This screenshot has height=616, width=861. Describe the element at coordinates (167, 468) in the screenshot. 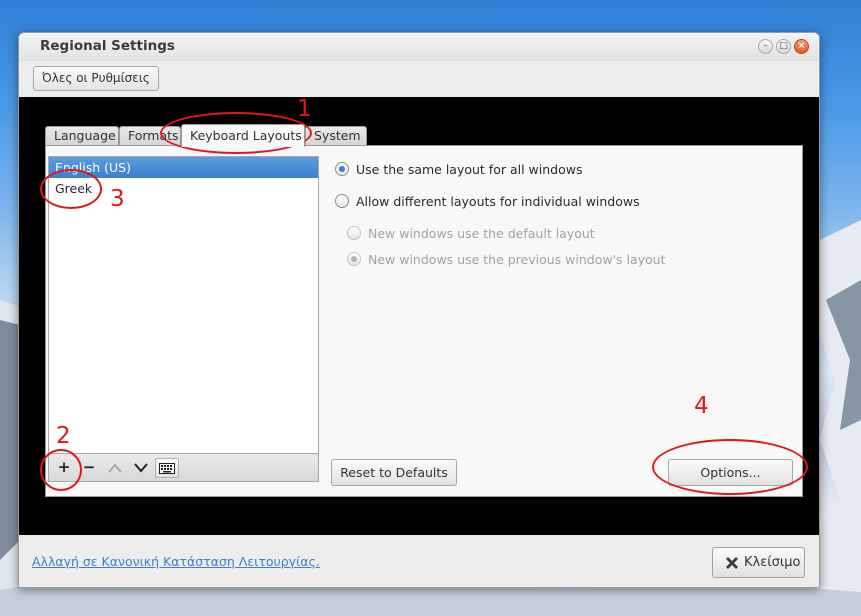

I see `keyboard-icon` at that location.